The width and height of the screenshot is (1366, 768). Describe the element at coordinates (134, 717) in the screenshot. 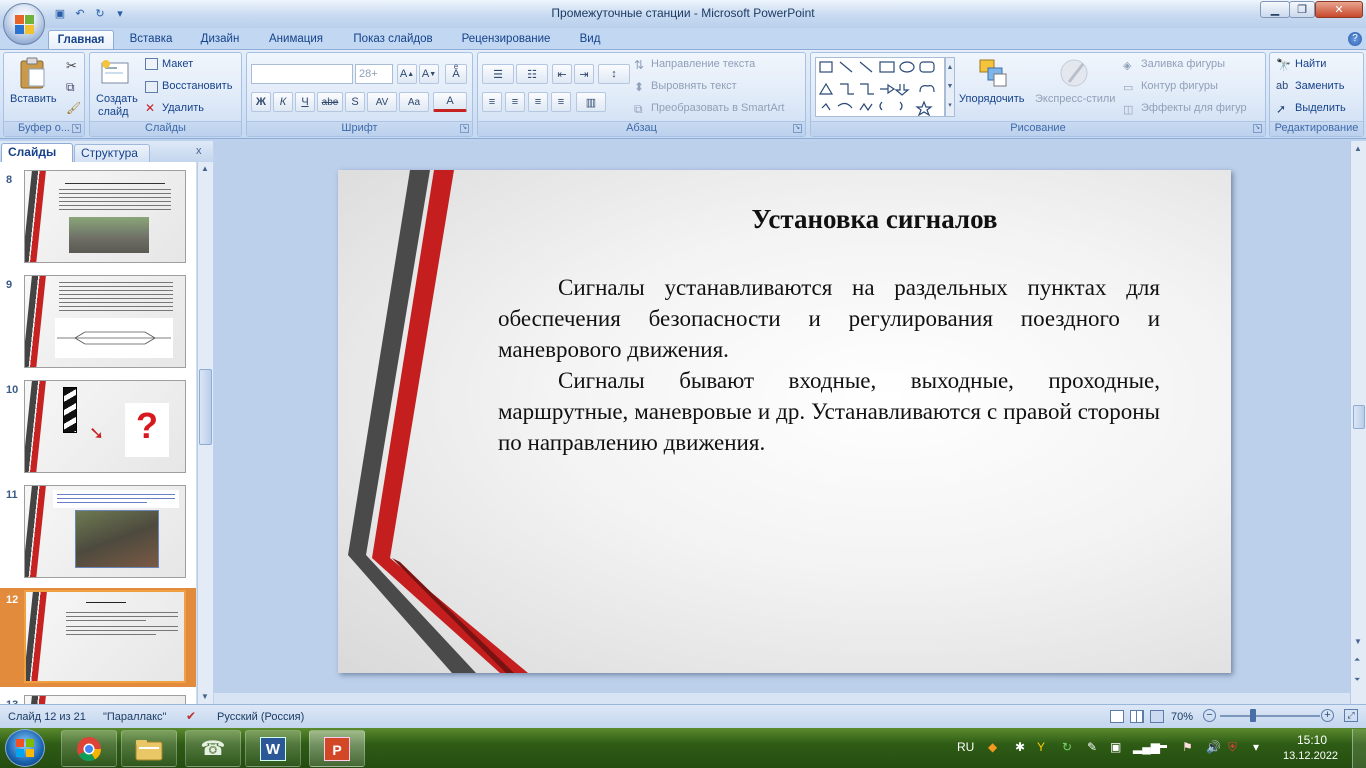

I see `theme-name: "Параллакс"` at that location.